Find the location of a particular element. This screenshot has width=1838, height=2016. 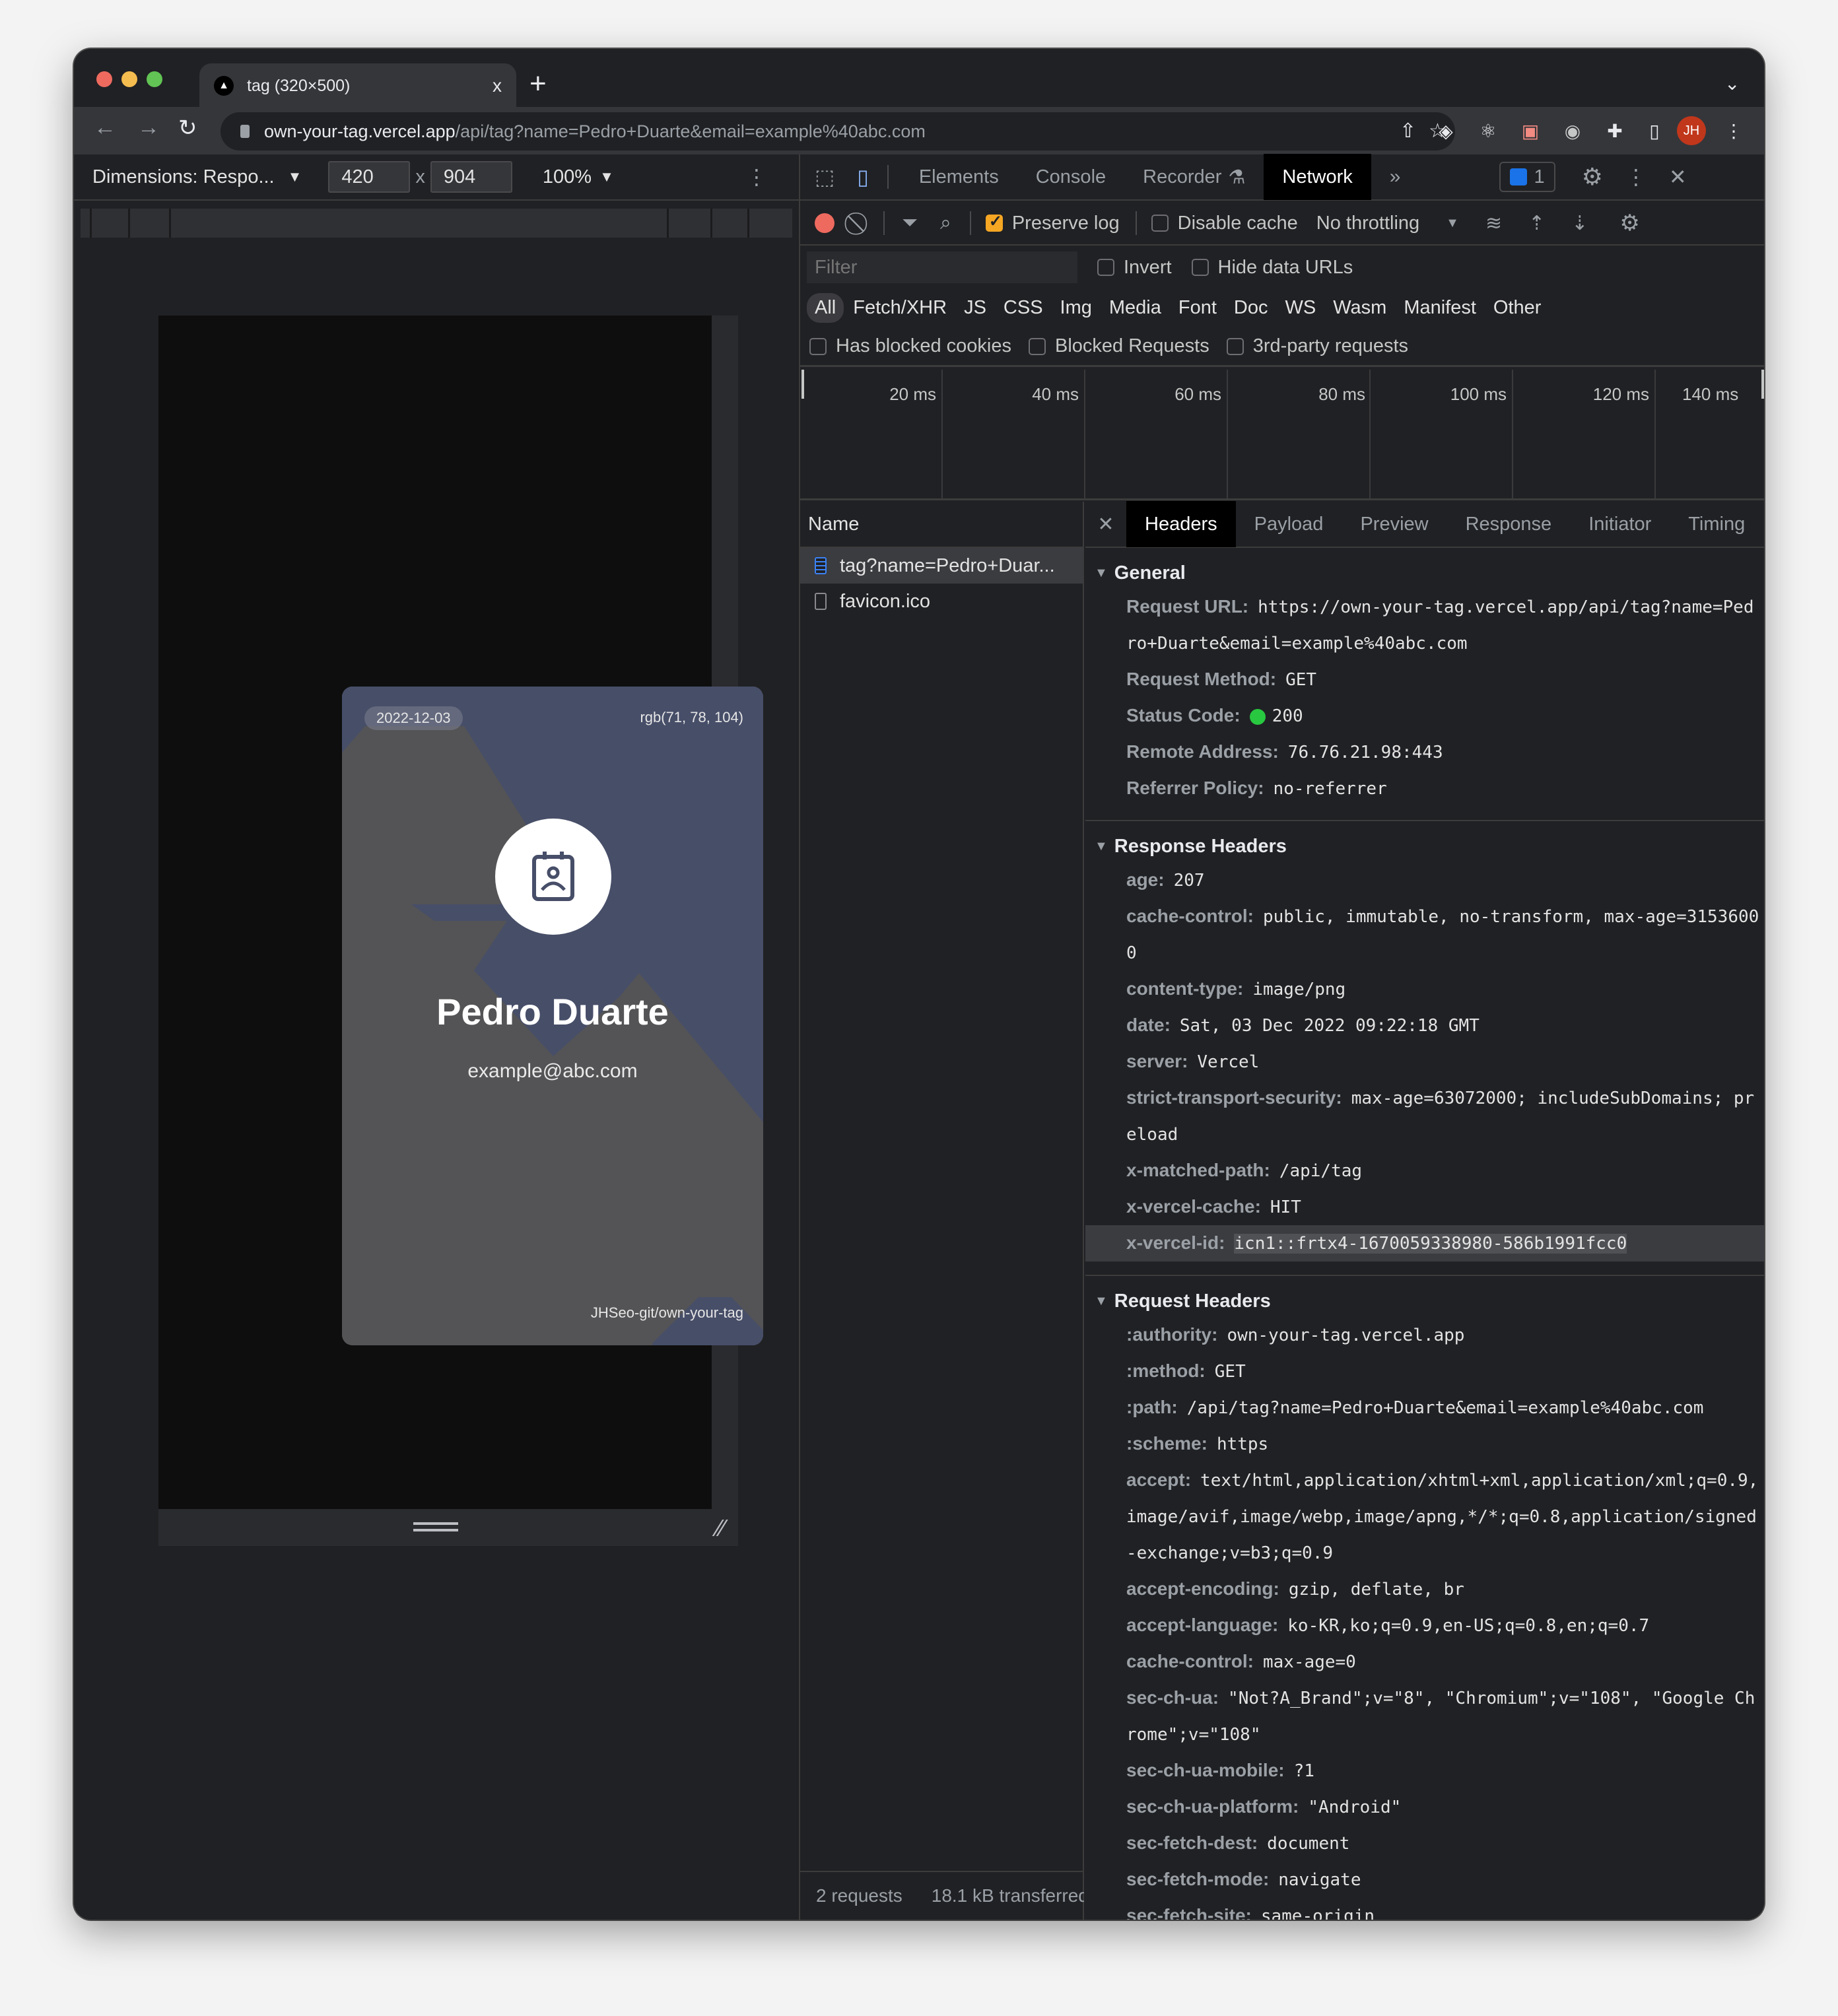

detail-tab-payload: Payload is located at coordinates (1289, 524).